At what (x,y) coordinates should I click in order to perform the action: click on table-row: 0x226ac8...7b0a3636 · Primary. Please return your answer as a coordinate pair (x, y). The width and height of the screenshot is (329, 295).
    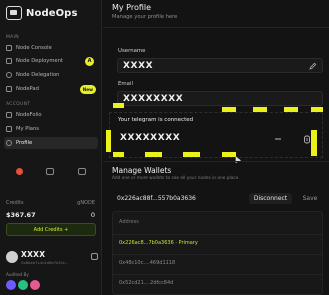
    Looking at the image, I should click on (217, 242).